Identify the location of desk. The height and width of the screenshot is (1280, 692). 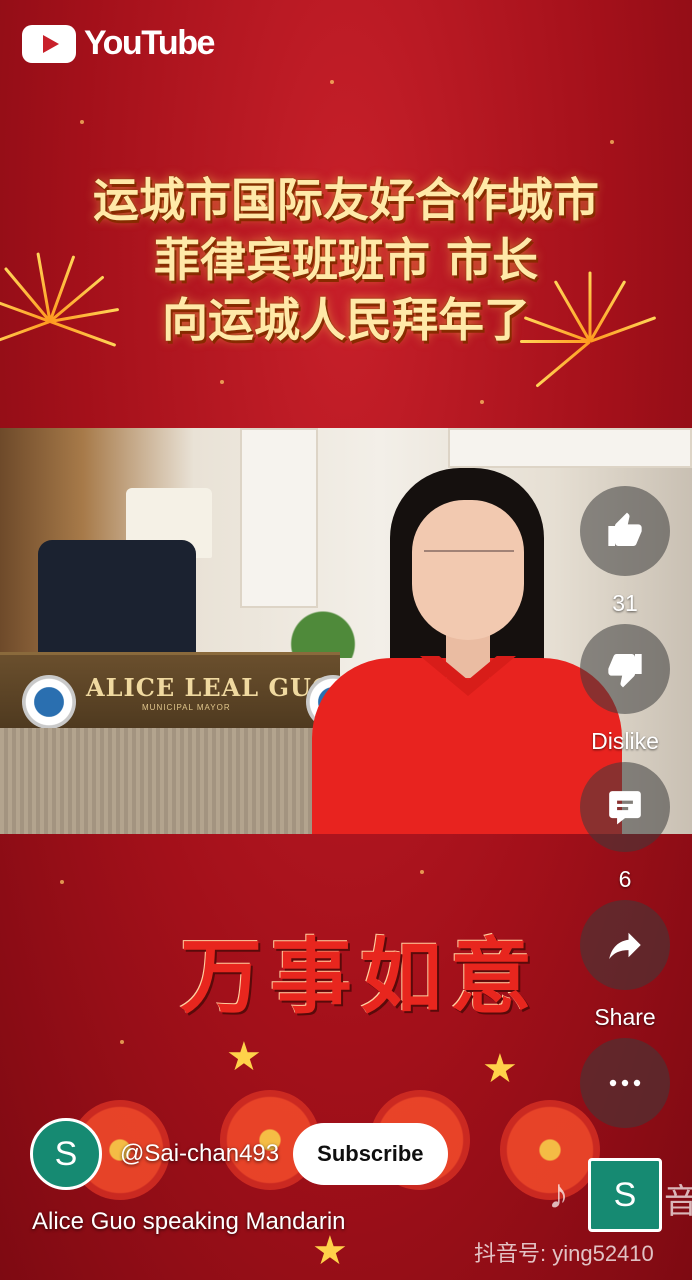
(170, 781).